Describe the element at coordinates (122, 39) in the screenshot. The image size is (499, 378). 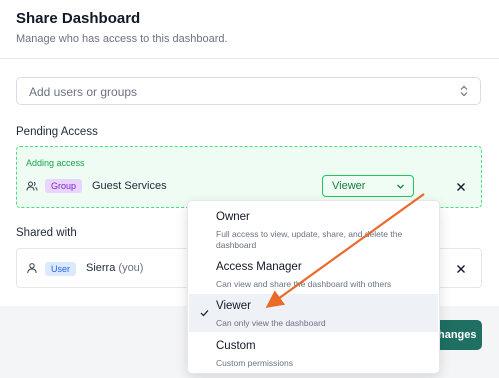
I see `dialog-subtitle: Manage who has access to this dashboard.` at that location.